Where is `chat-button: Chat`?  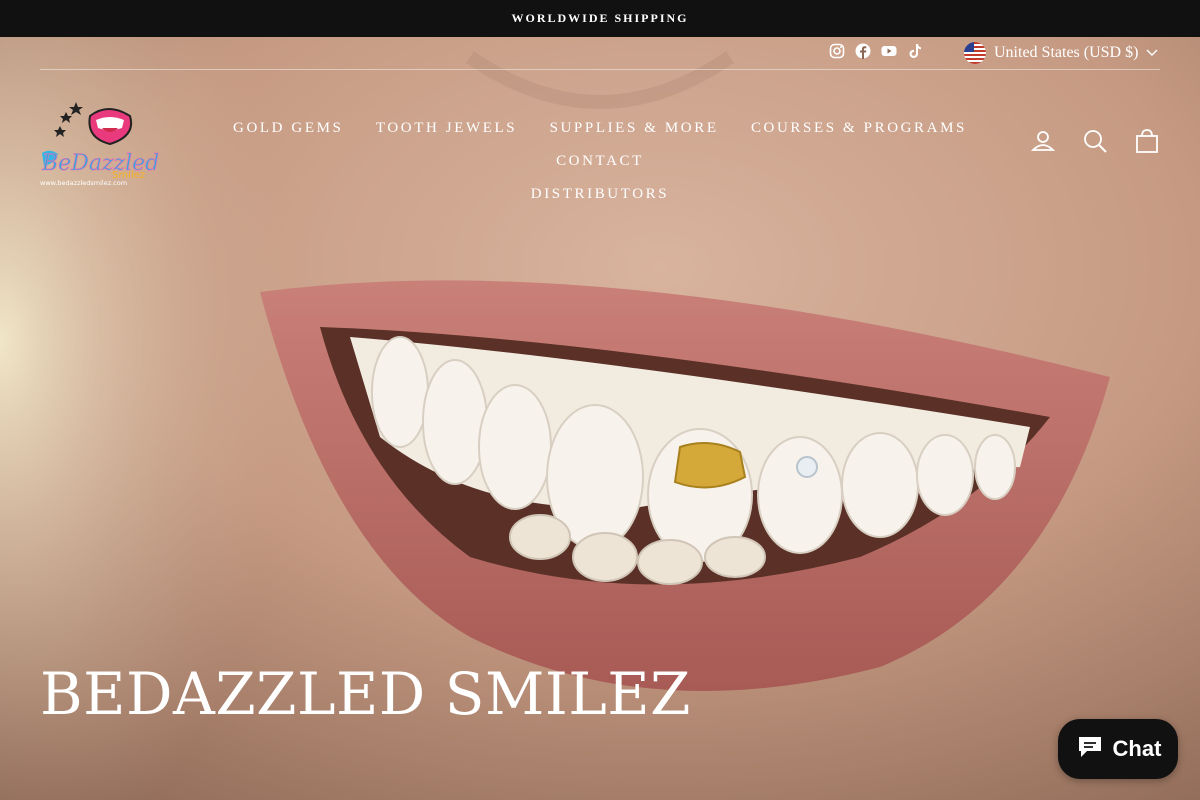
chat-button: Chat is located at coordinates (1118, 749).